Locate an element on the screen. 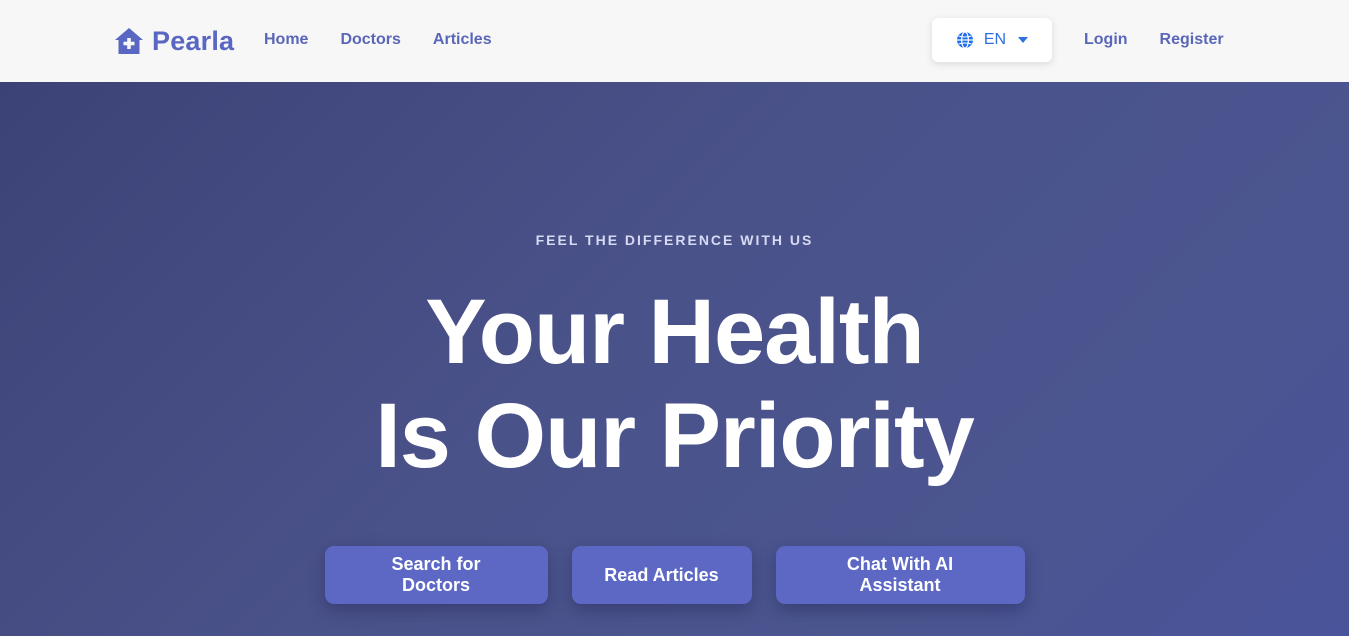 Image resolution: width=1349 pixels, height=636 pixels. hero-headline-line-2: Is Our Priority is located at coordinates (675, 436).